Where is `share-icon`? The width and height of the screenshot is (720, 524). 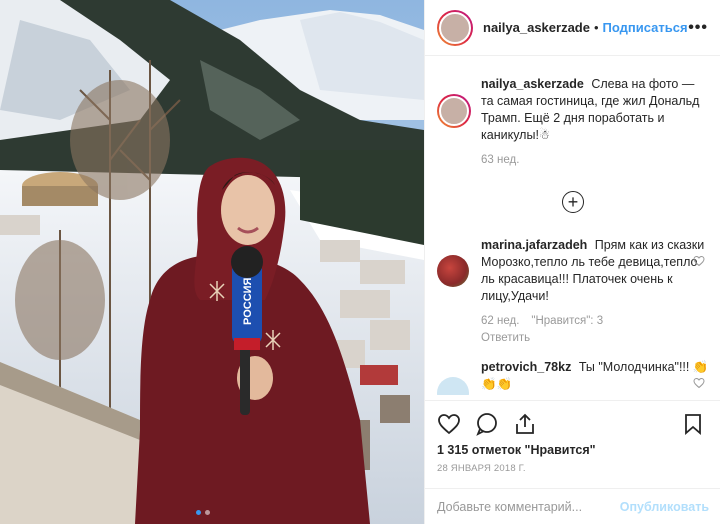 share-icon is located at coordinates (525, 424).